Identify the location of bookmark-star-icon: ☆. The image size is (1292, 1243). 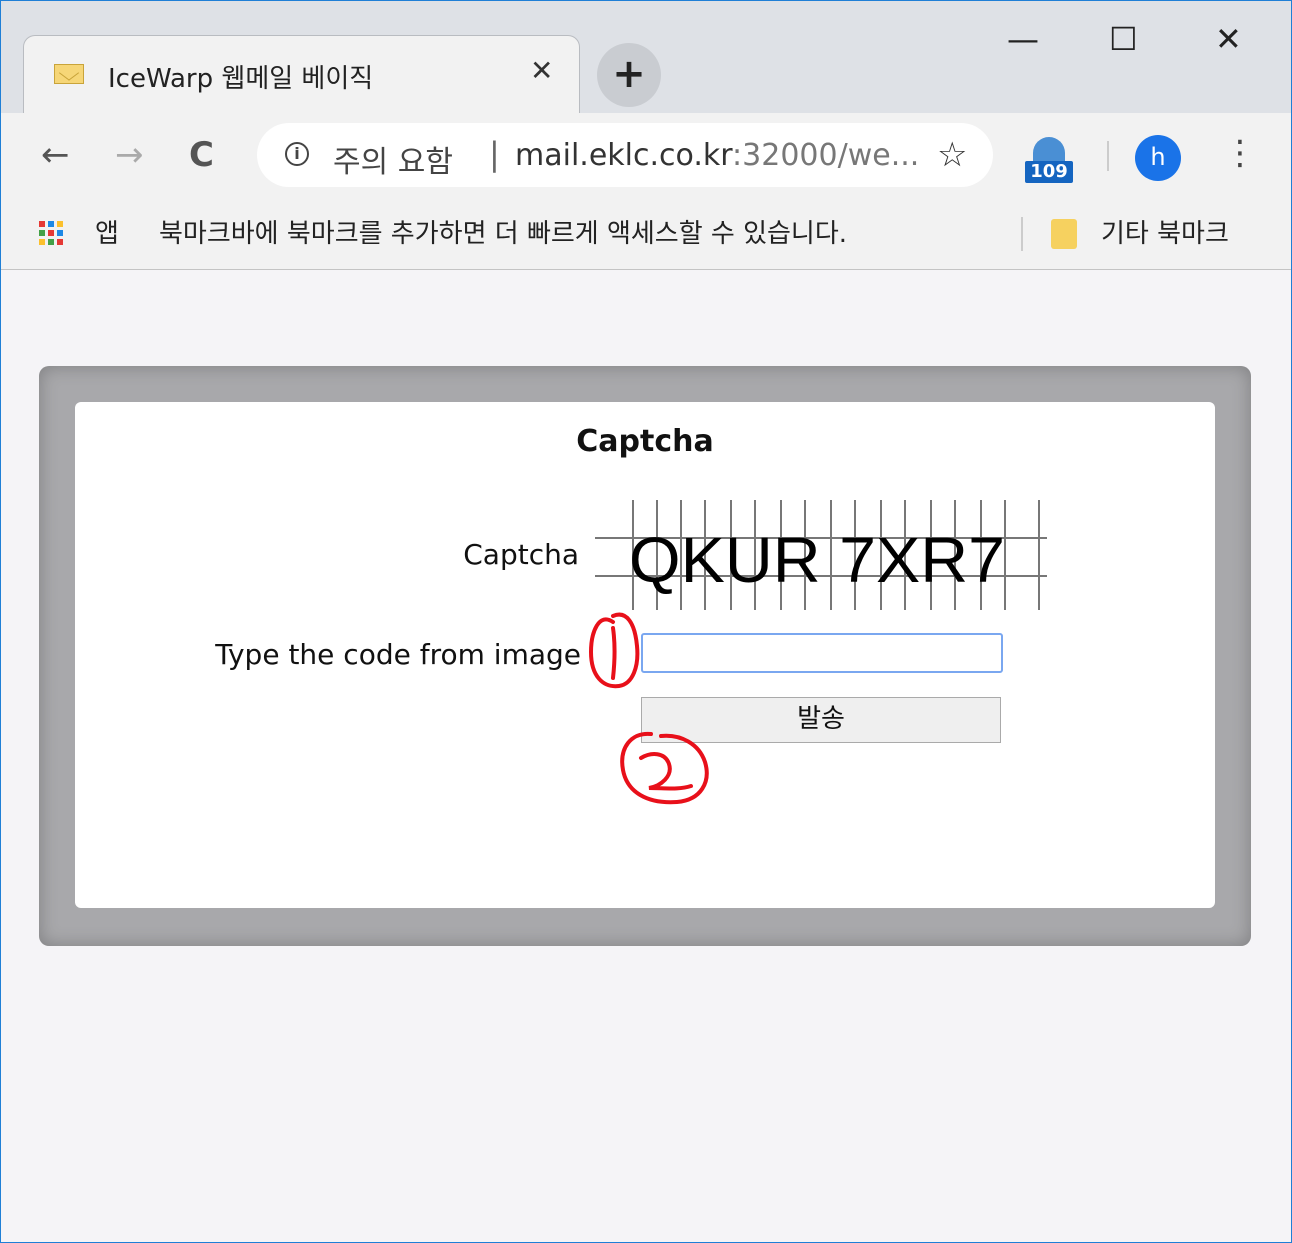
(952, 155).